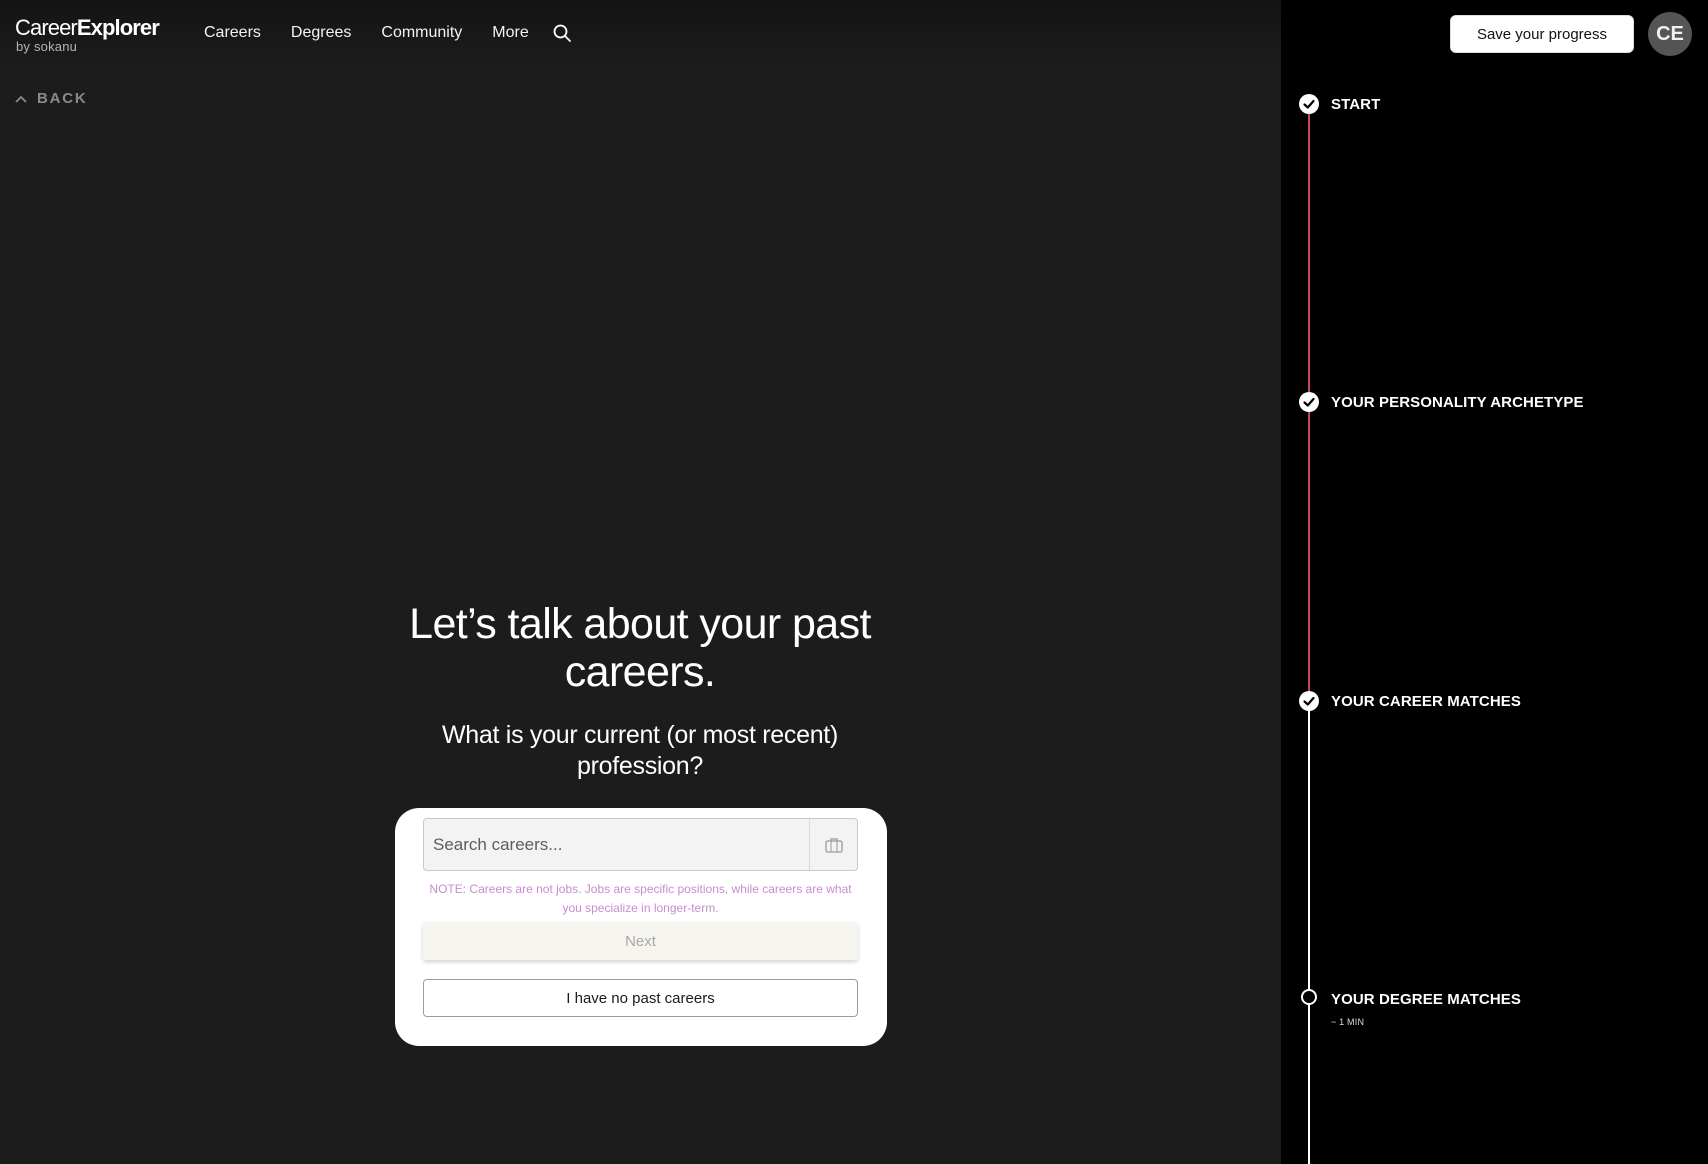  Describe the element at coordinates (616, 844) in the screenshot. I see `career-search-input` at that location.